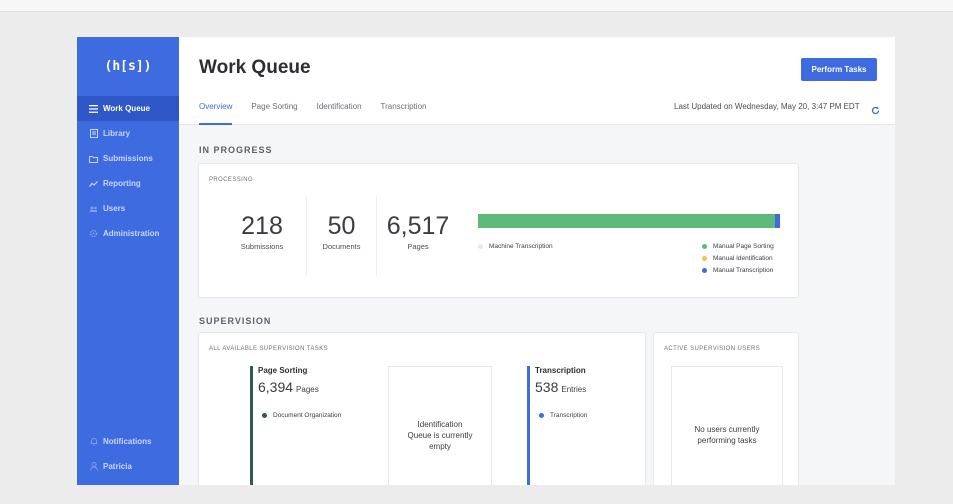  I want to click on legend-manual-transcription: Manual Transcription, so click(737, 270).